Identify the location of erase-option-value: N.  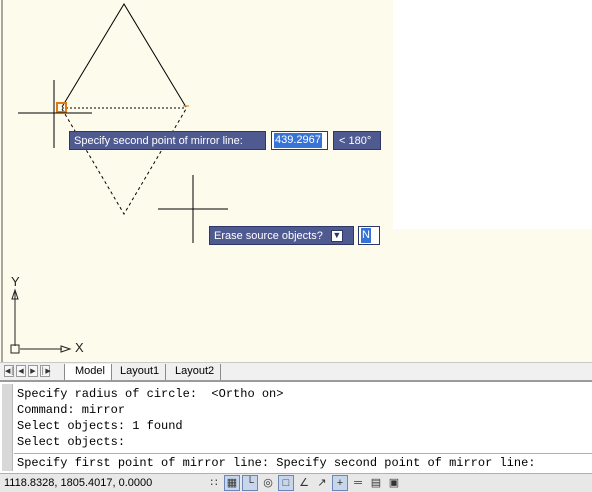
(366, 235).